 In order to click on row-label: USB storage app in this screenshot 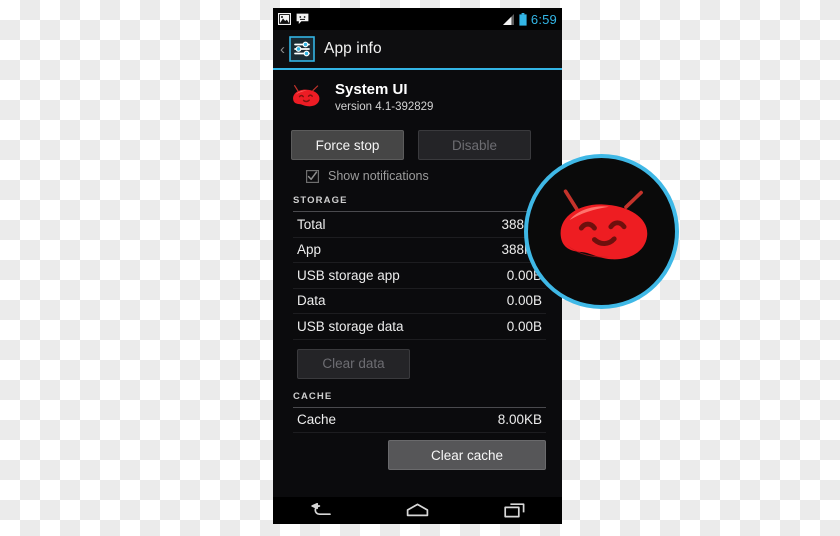, I will do `click(348, 275)`.